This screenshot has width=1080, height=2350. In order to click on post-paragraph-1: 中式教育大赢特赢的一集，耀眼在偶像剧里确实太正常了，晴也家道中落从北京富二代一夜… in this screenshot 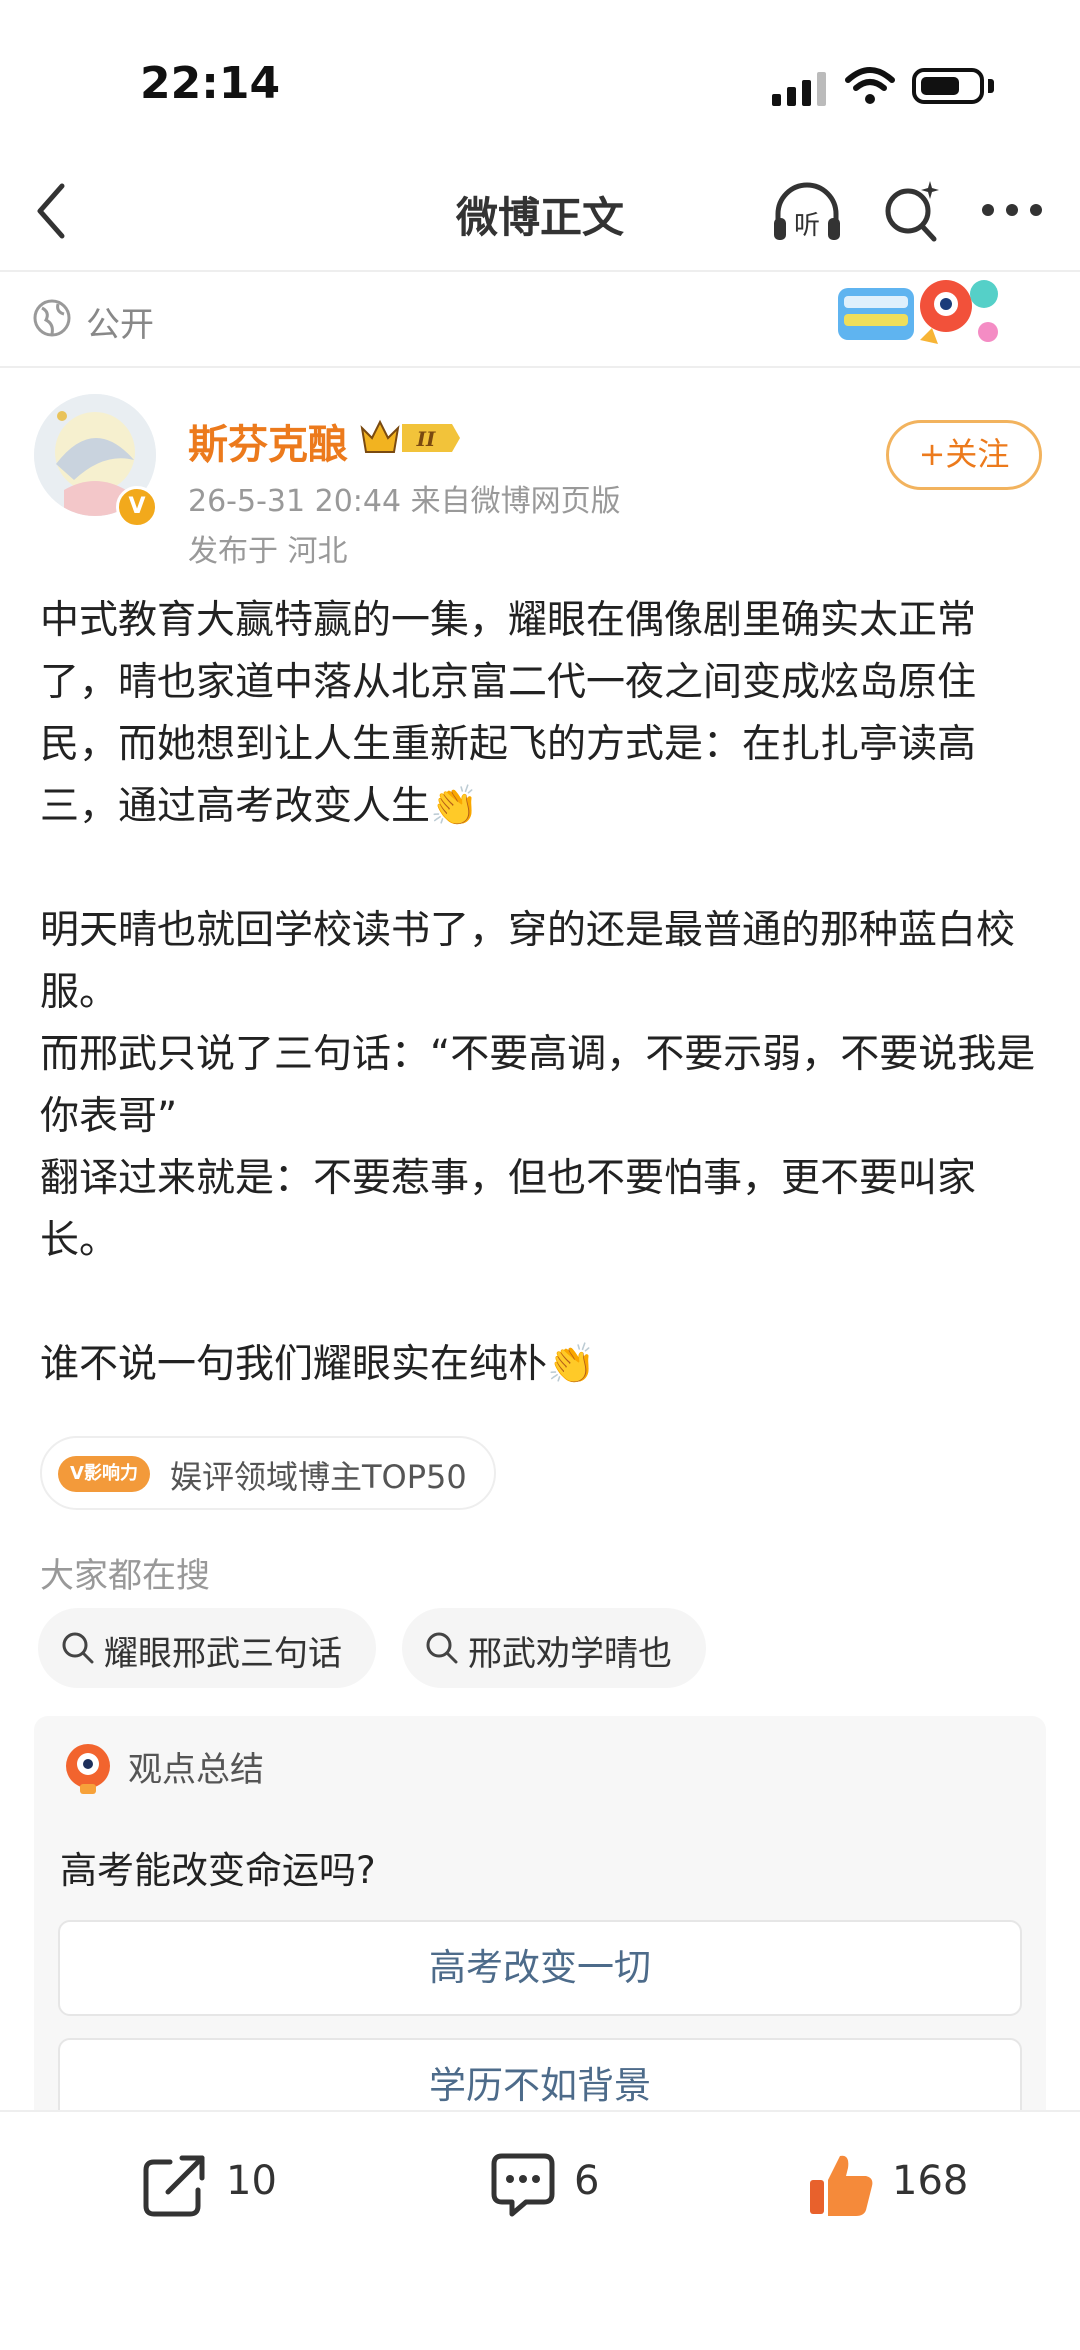, I will do `click(508, 713)`.